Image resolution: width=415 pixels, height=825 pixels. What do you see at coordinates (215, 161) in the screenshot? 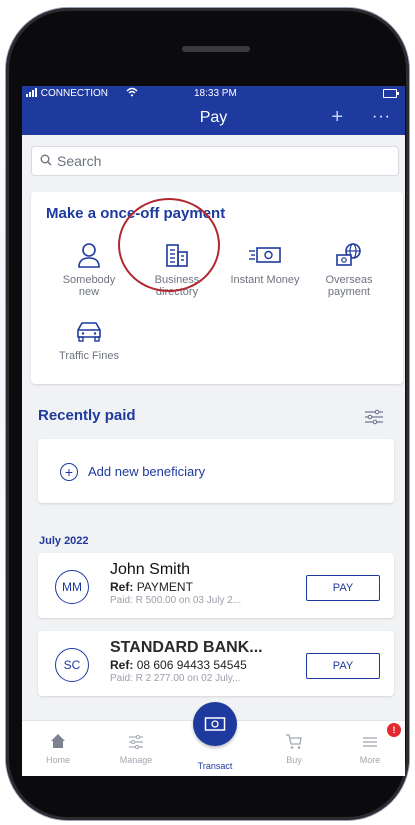
I see `search-input: Search` at bounding box center [215, 161].